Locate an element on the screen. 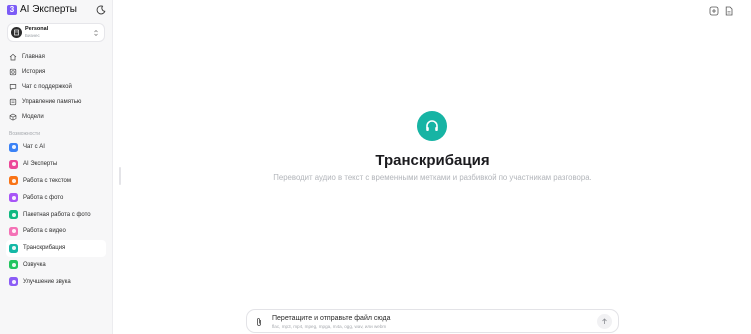  chat-icon is located at coordinates (13, 86).